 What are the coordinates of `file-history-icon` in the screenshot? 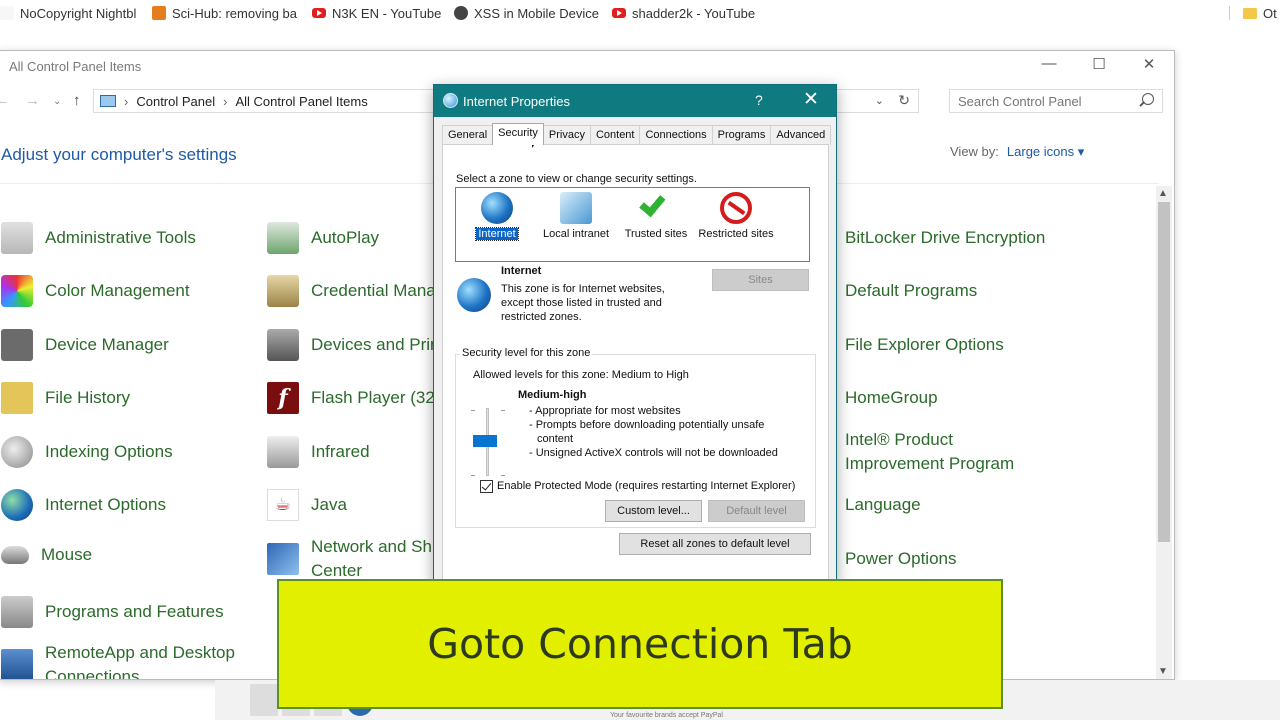 It's located at (17, 398).